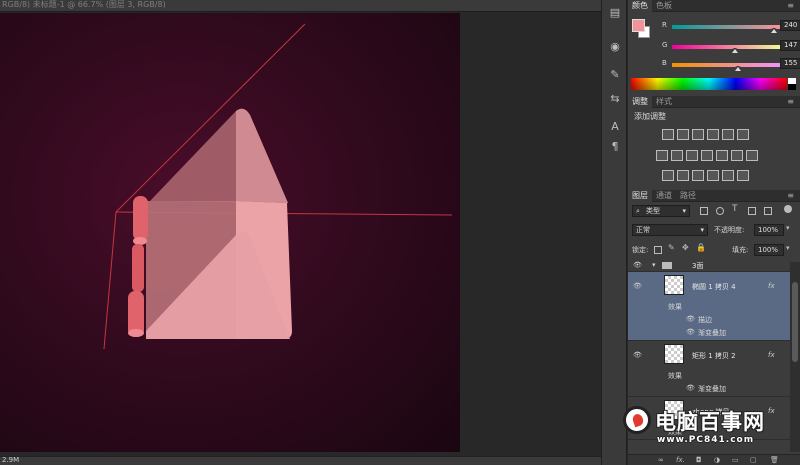  What do you see at coordinates (110, 280) in the screenshot?
I see `guide-line-vertical` at bounding box center [110, 280].